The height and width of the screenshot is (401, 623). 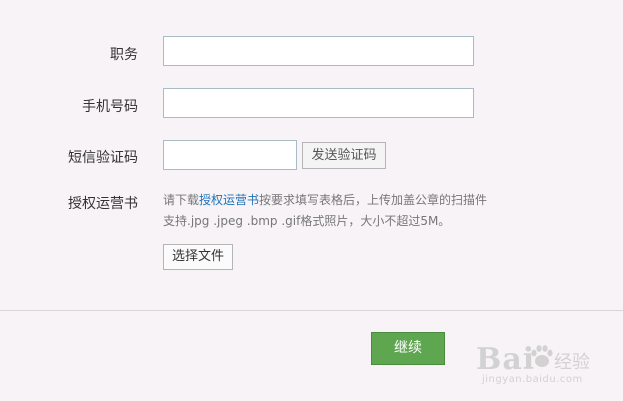 I want to click on paw-icon, so click(x=542, y=356).